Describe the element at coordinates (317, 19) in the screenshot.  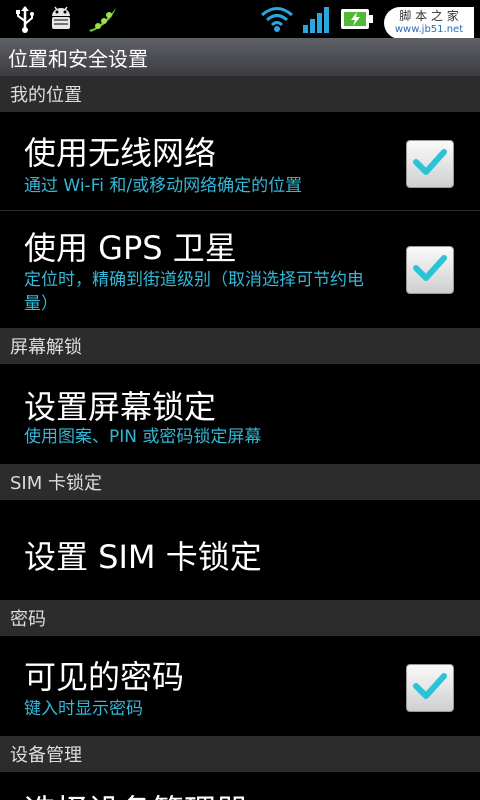
I see `signal-icon` at that location.